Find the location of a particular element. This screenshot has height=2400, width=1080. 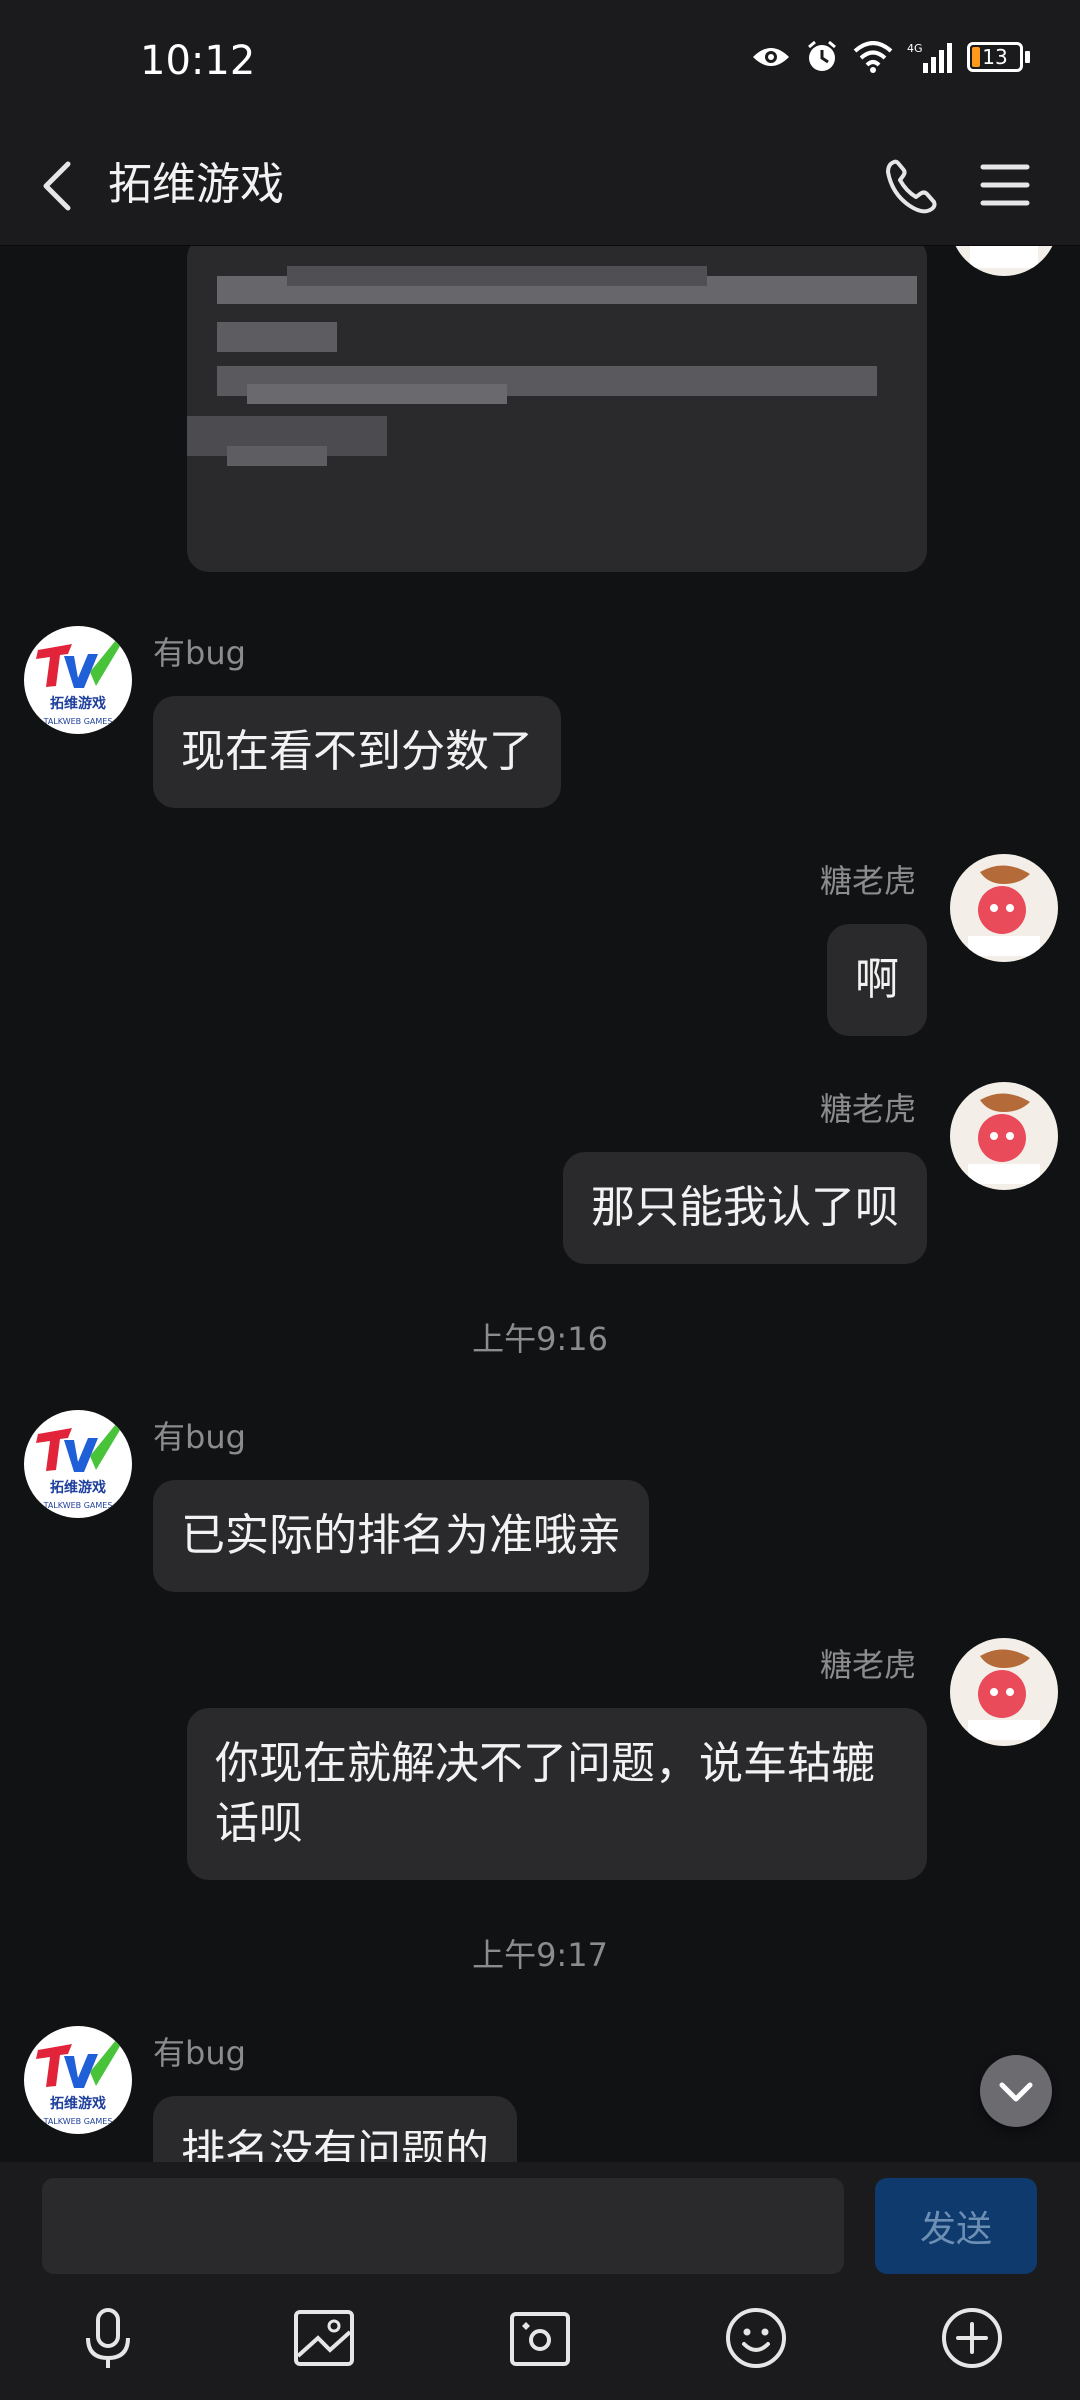

message-bubble: 已实际的排名为准哦亲 is located at coordinates (401, 1536).